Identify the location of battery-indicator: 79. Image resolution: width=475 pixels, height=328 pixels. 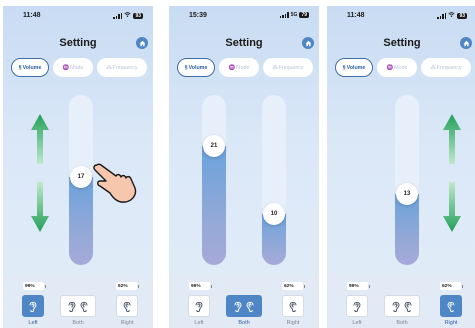
(304, 15).